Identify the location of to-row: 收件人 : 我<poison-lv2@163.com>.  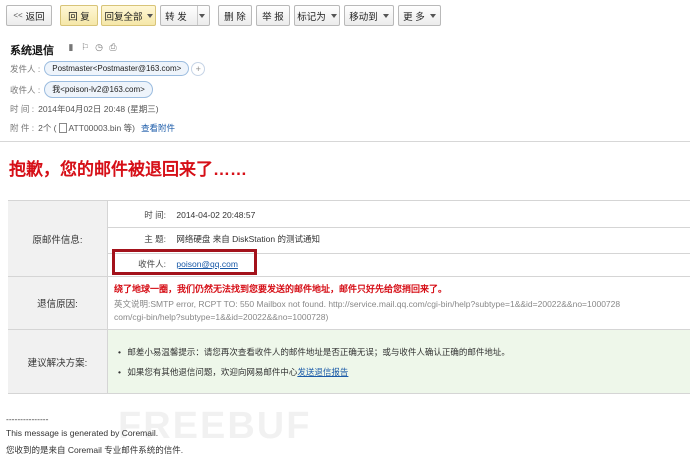
(81, 89).